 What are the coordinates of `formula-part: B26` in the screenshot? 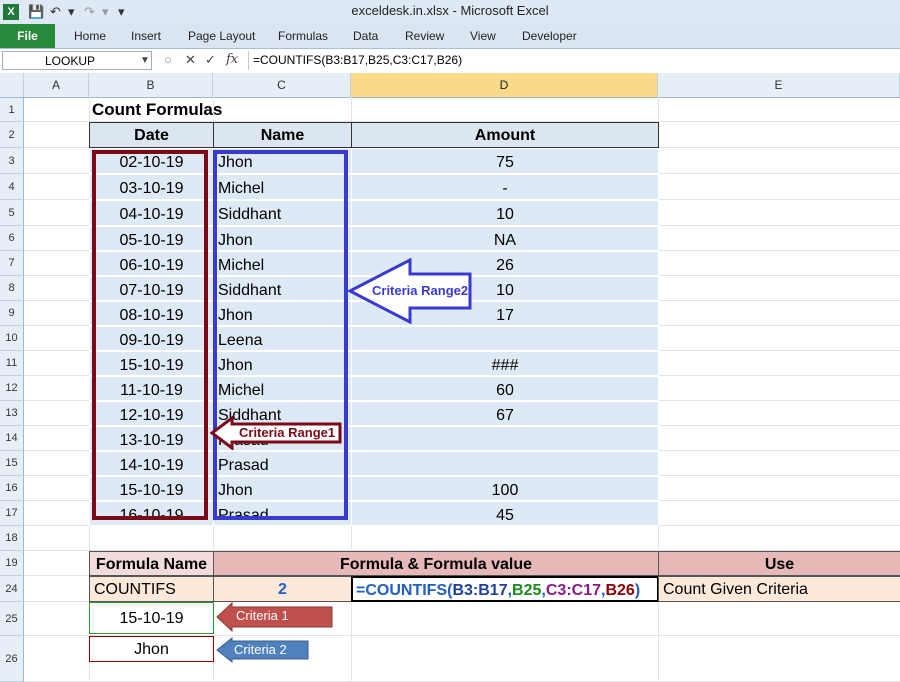 It's located at (620, 590).